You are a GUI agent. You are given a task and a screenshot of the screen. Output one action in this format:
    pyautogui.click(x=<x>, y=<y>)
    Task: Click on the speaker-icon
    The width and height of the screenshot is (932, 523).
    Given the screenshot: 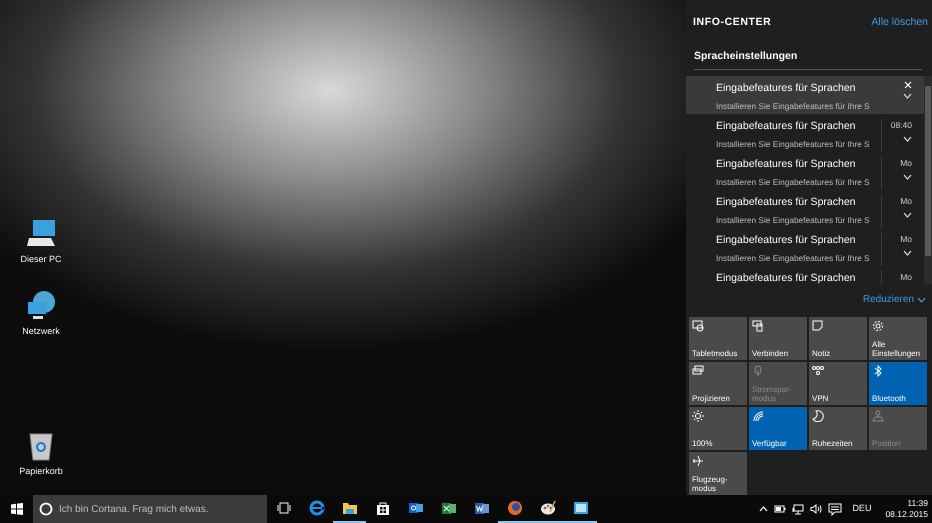 What is the action you would take?
    pyautogui.click(x=816, y=509)
    